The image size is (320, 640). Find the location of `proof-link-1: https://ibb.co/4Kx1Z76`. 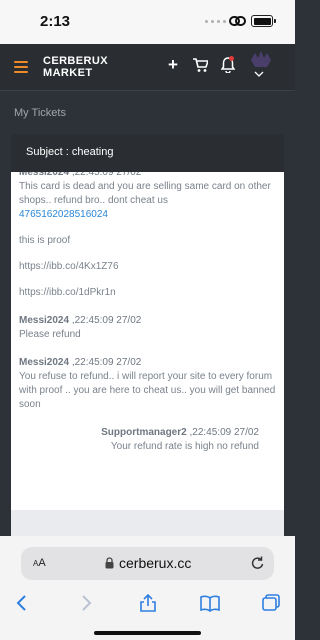

proof-link-1: https://ibb.co/4Kx1Z76 is located at coordinates (69, 266).